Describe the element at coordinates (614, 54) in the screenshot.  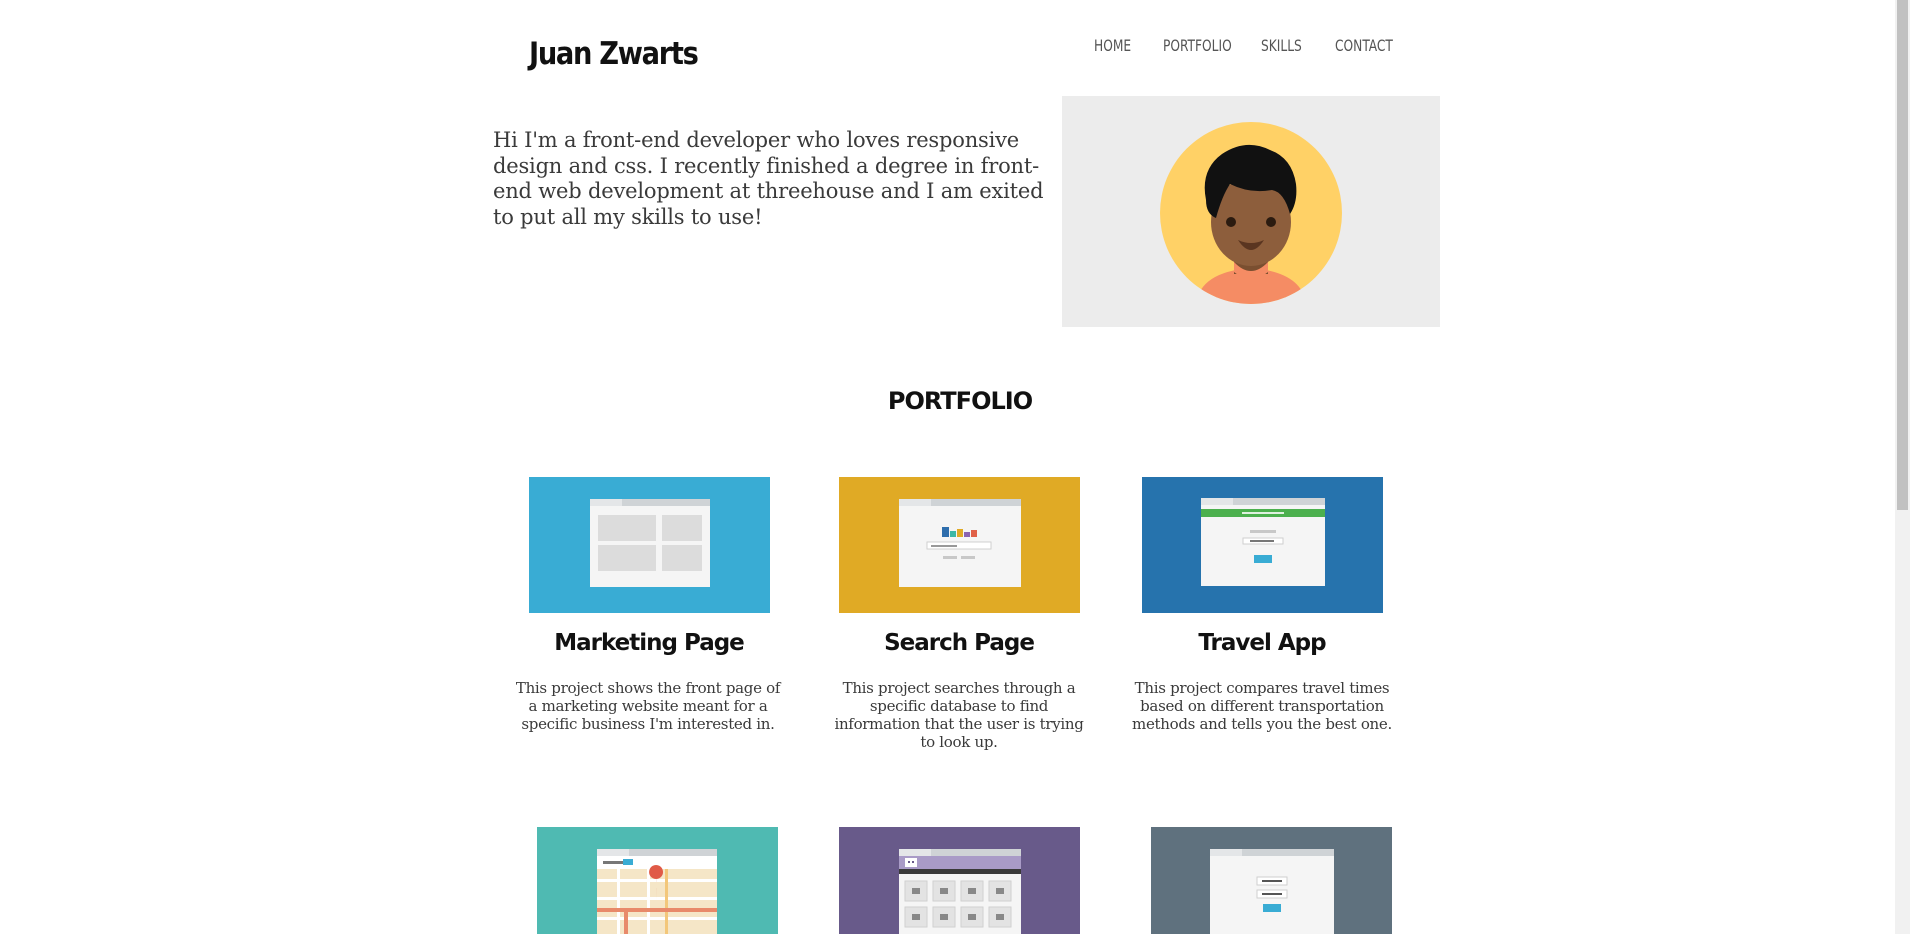
I see `site-logo: Juan Zwarts` at that location.